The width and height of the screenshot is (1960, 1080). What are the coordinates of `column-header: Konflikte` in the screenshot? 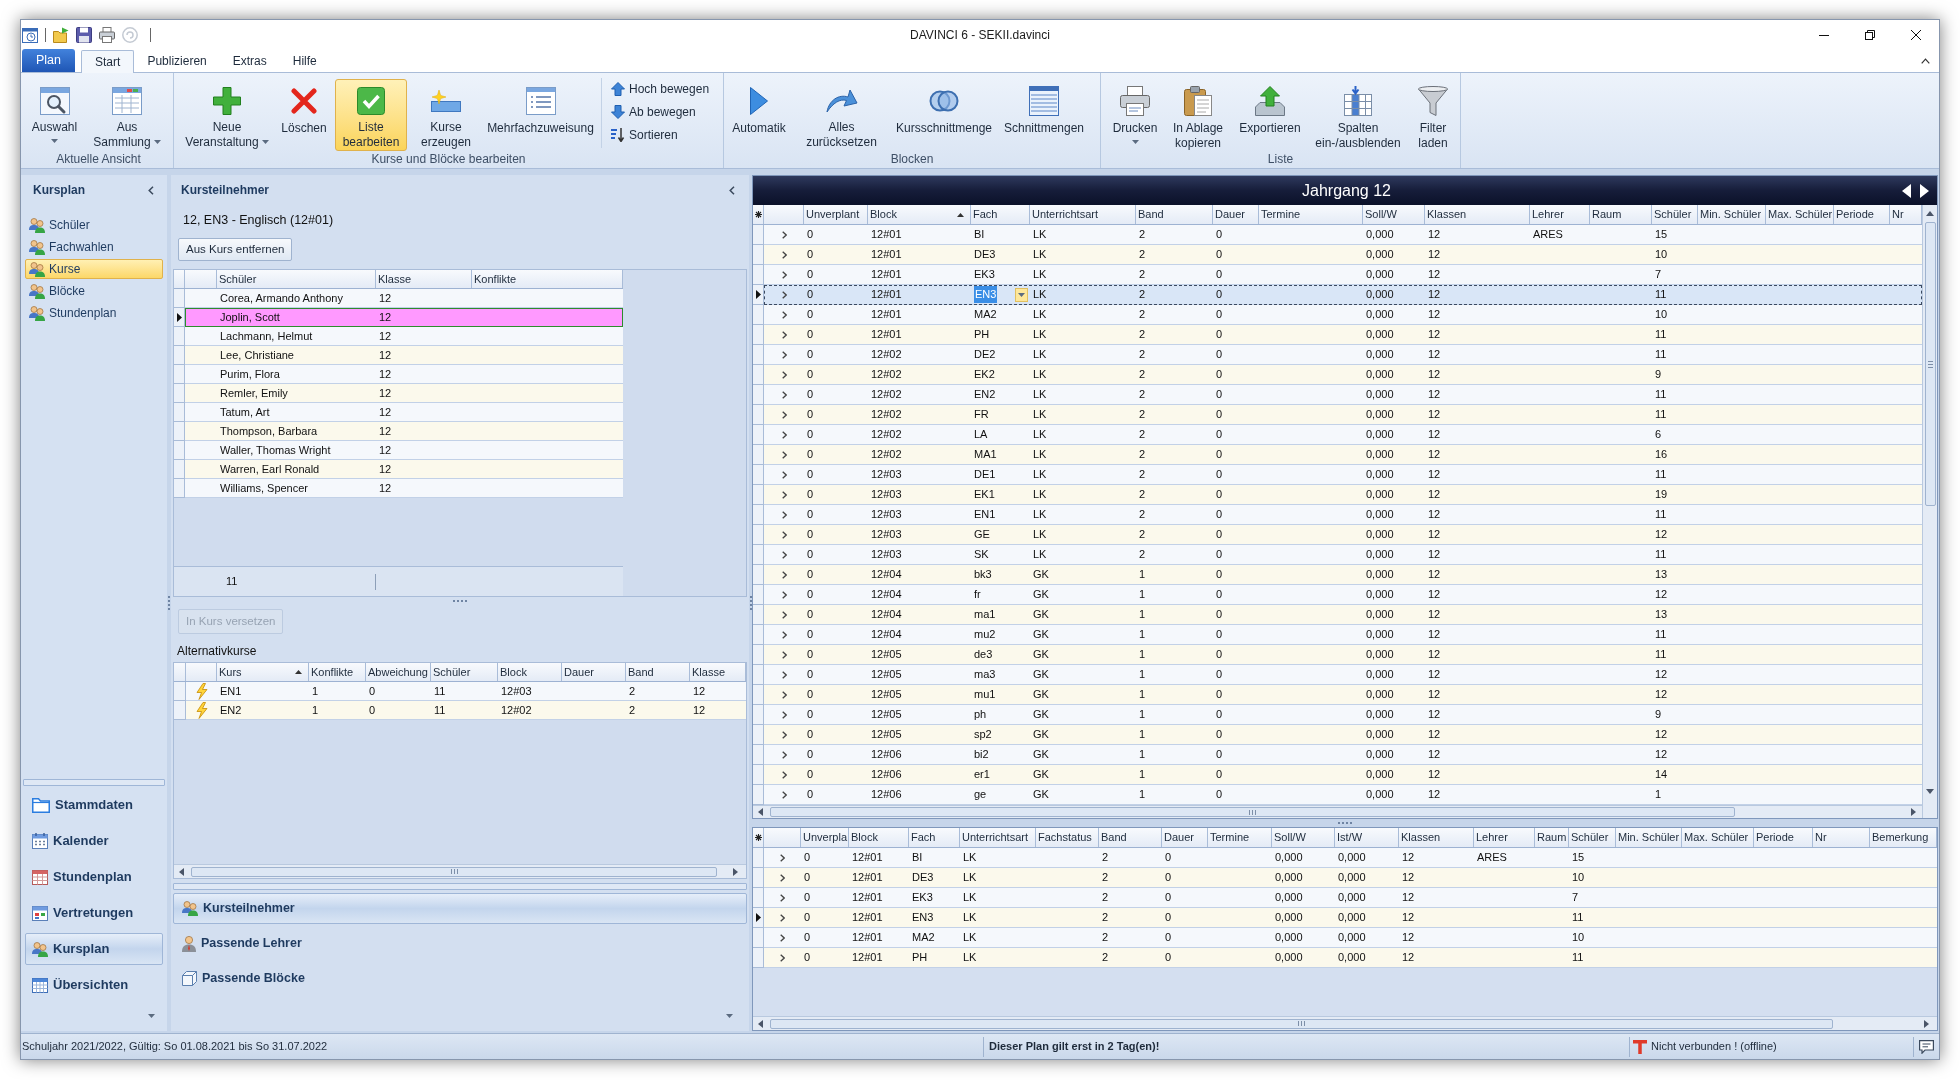 It's located at (337, 672).